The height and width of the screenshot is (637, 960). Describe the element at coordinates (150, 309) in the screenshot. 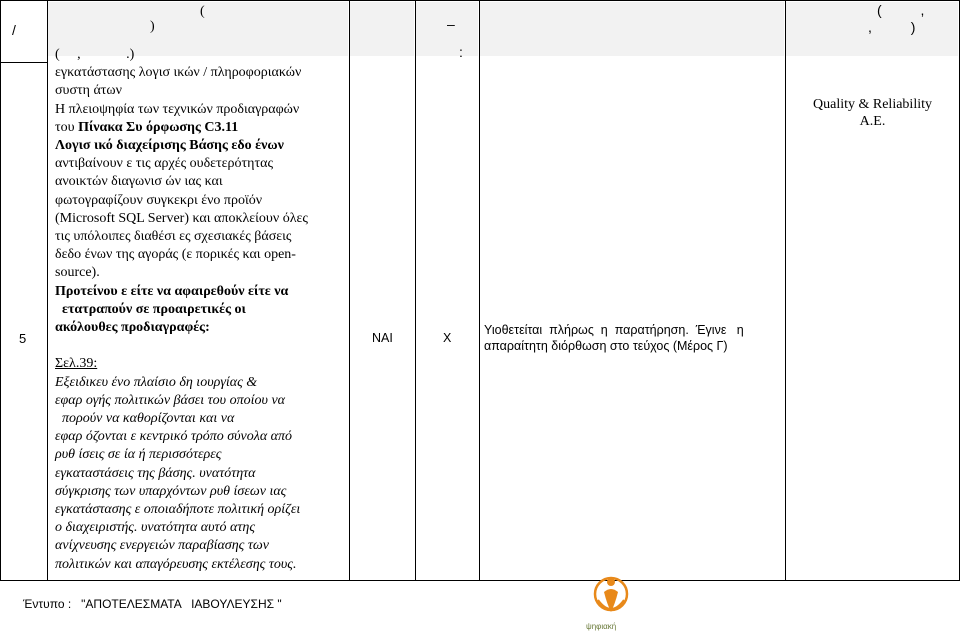

I see `proposal-line: ετατραπούν σε προαιρετικές οι` at that location.